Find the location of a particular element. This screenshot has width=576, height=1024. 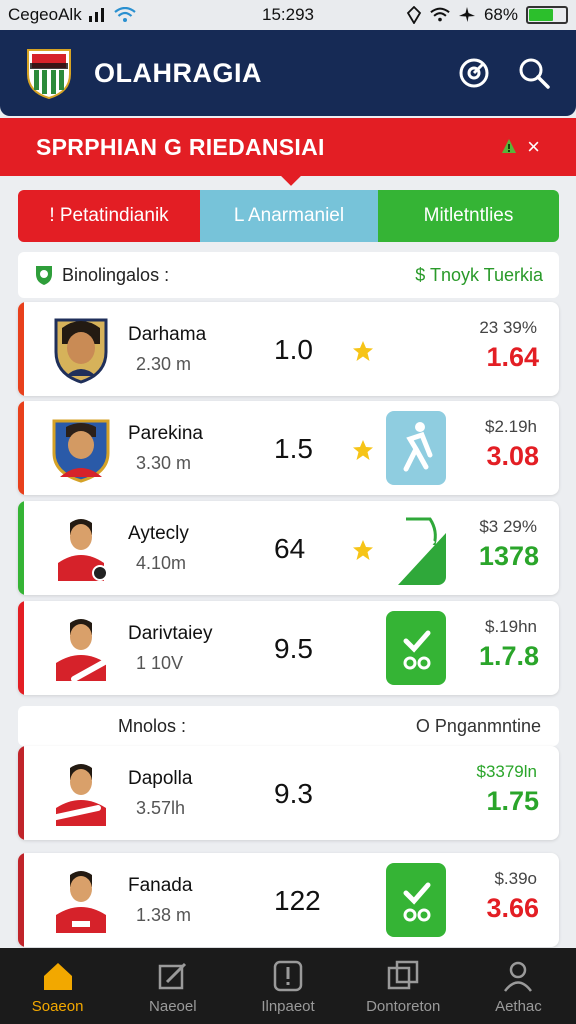

player-stat-big: 3.08 is located at coordinates (512, 456).